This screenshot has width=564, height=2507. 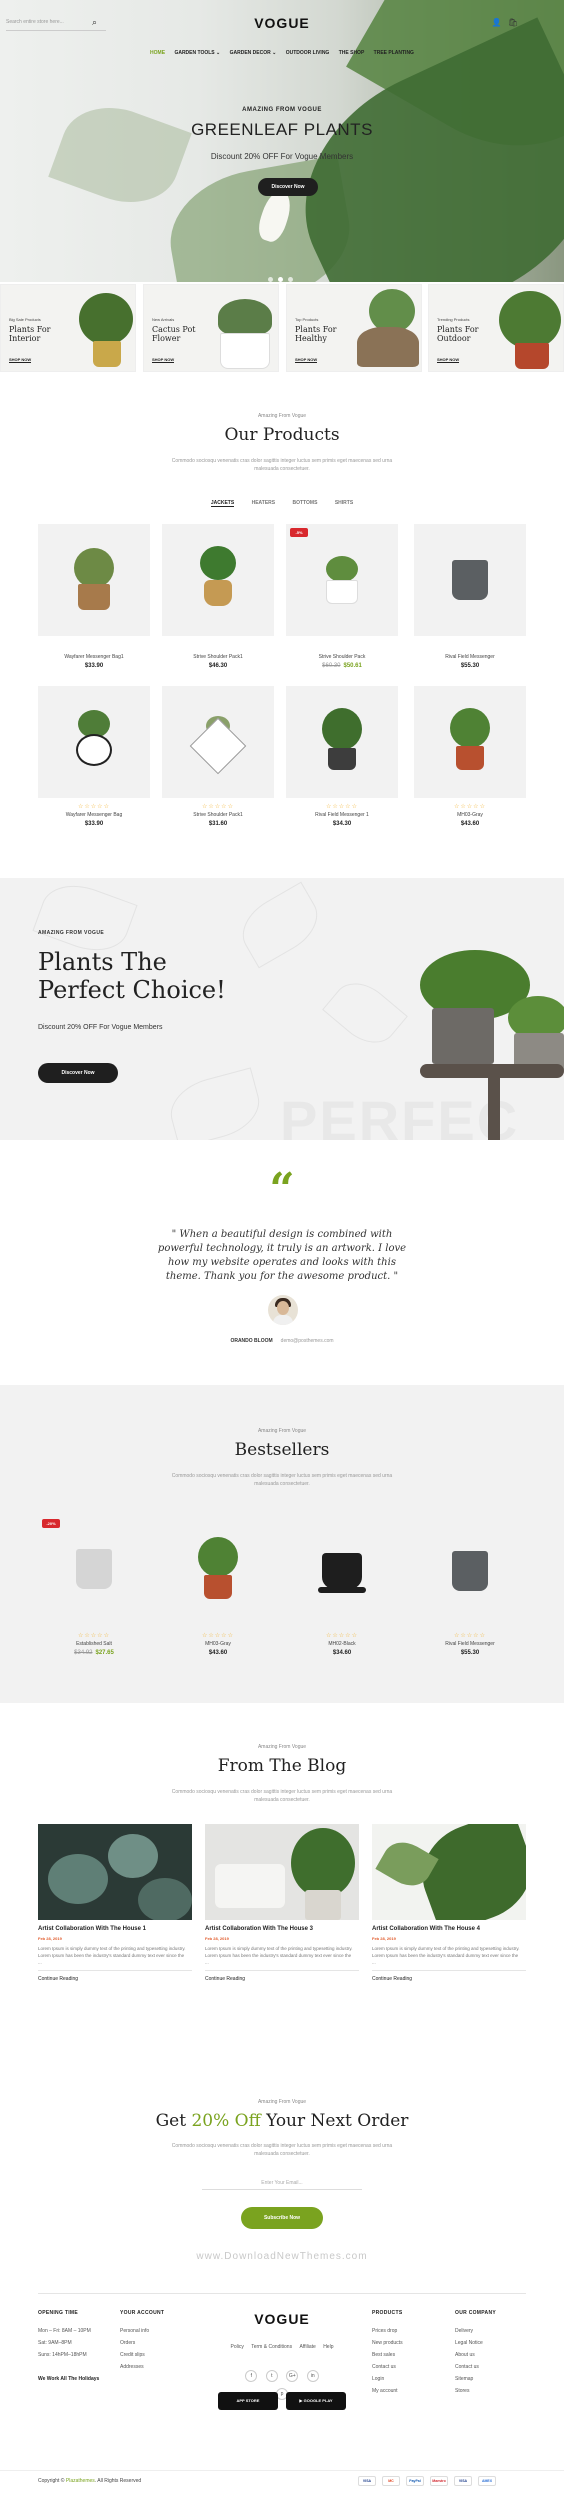 What do you see at coordinates (211, 328) in the screenshot?
I see `category-banner: New Arrivals Cactus Pot Flower SHOP NOW` at bounding box center [211, 328].